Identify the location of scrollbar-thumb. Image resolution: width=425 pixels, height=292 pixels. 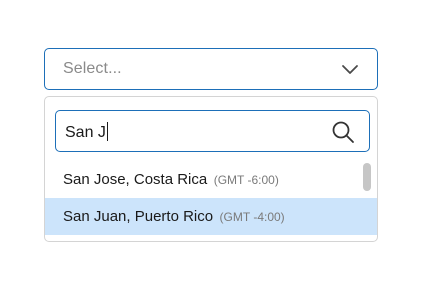
(367, 177).